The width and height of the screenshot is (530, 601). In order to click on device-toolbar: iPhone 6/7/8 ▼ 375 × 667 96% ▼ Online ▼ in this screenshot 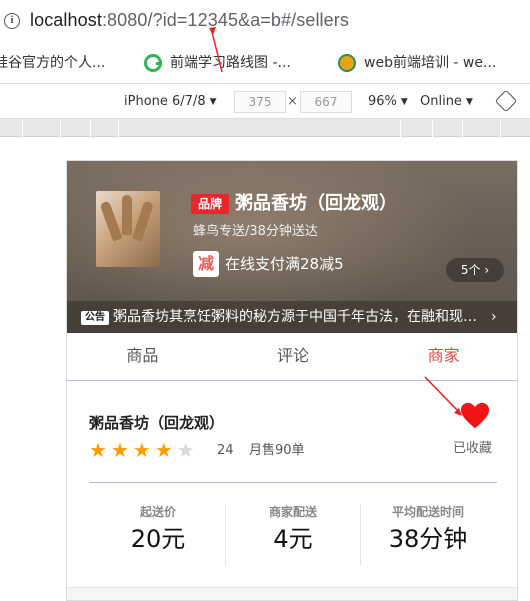, I will do `click(265, 102)`.